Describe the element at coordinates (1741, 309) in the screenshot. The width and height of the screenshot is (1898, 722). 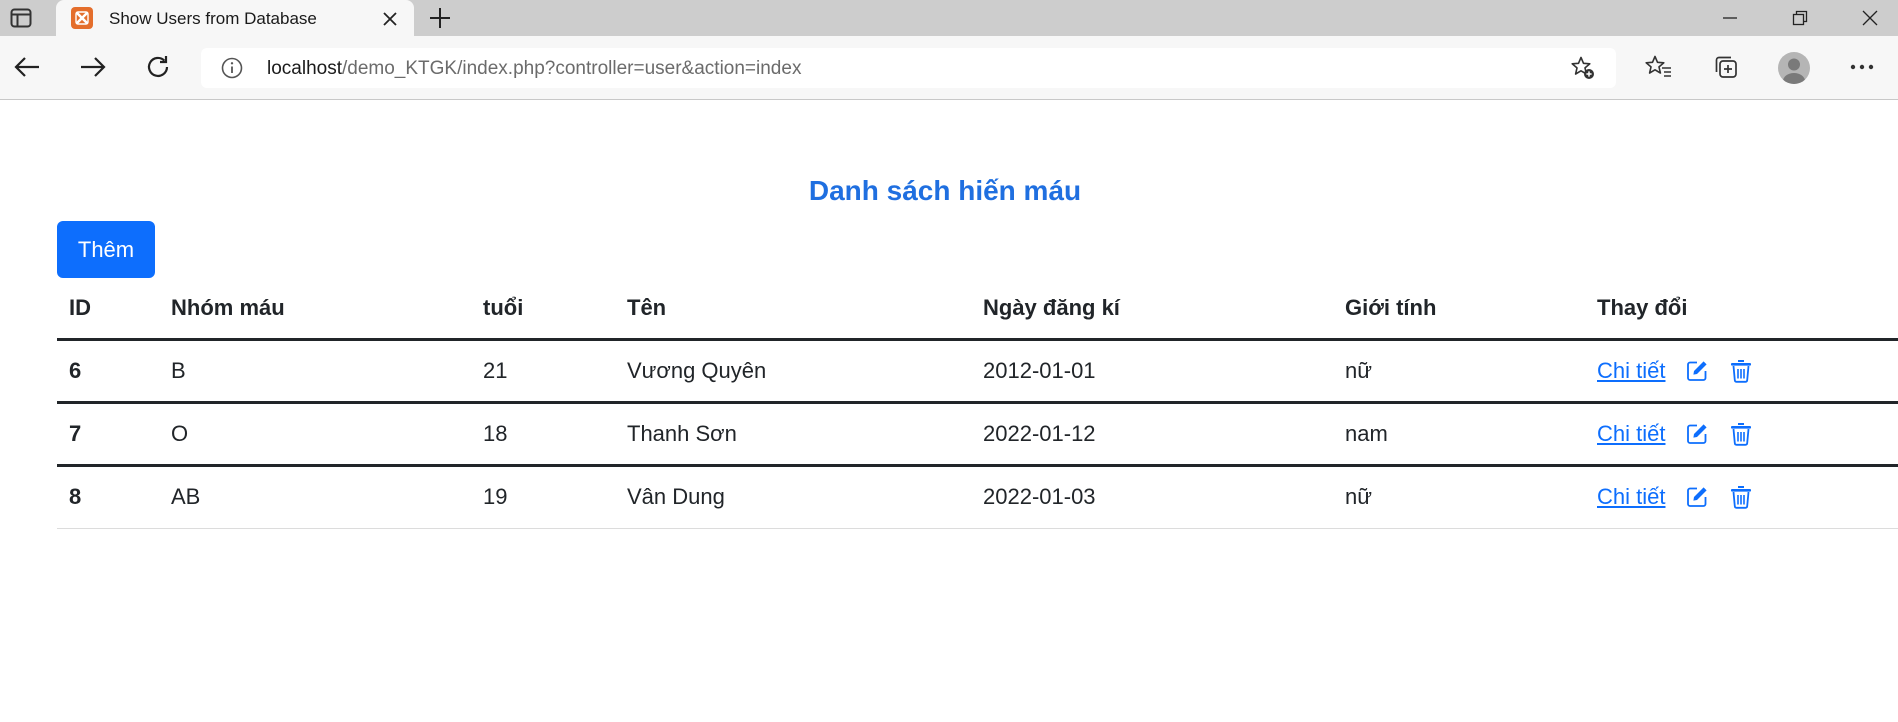
I see `header-actions: Thay đổi` at that location.